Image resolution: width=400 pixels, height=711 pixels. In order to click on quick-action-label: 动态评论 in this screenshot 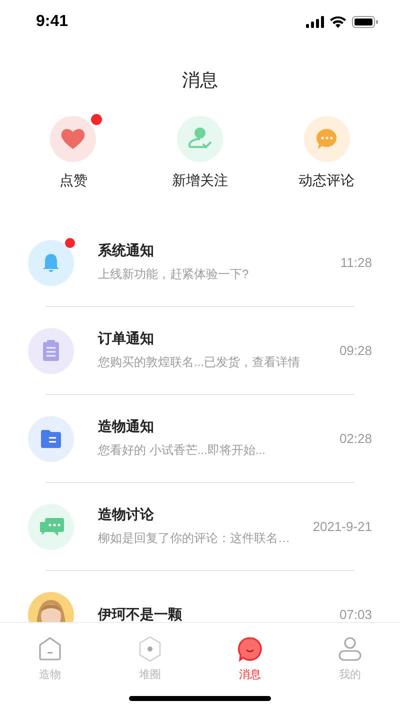, I will do `click(326, 181)`.